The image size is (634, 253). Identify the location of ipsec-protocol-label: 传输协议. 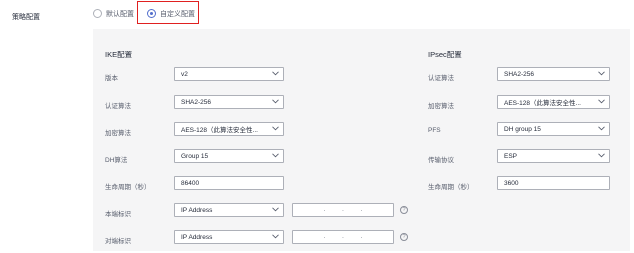
(441, 160).